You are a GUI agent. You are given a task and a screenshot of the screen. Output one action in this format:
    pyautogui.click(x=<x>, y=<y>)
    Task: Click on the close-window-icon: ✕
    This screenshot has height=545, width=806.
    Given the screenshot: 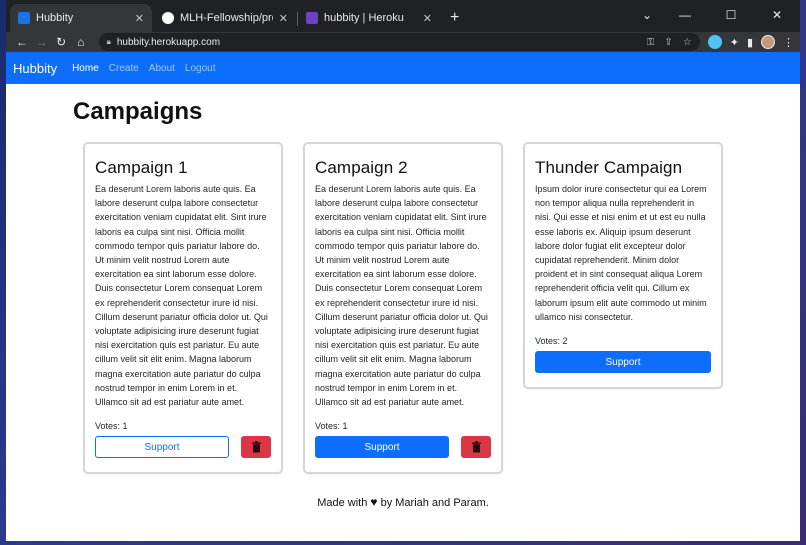 What is the action you would take?
    pyautogui.click(x=777, y=15)
    